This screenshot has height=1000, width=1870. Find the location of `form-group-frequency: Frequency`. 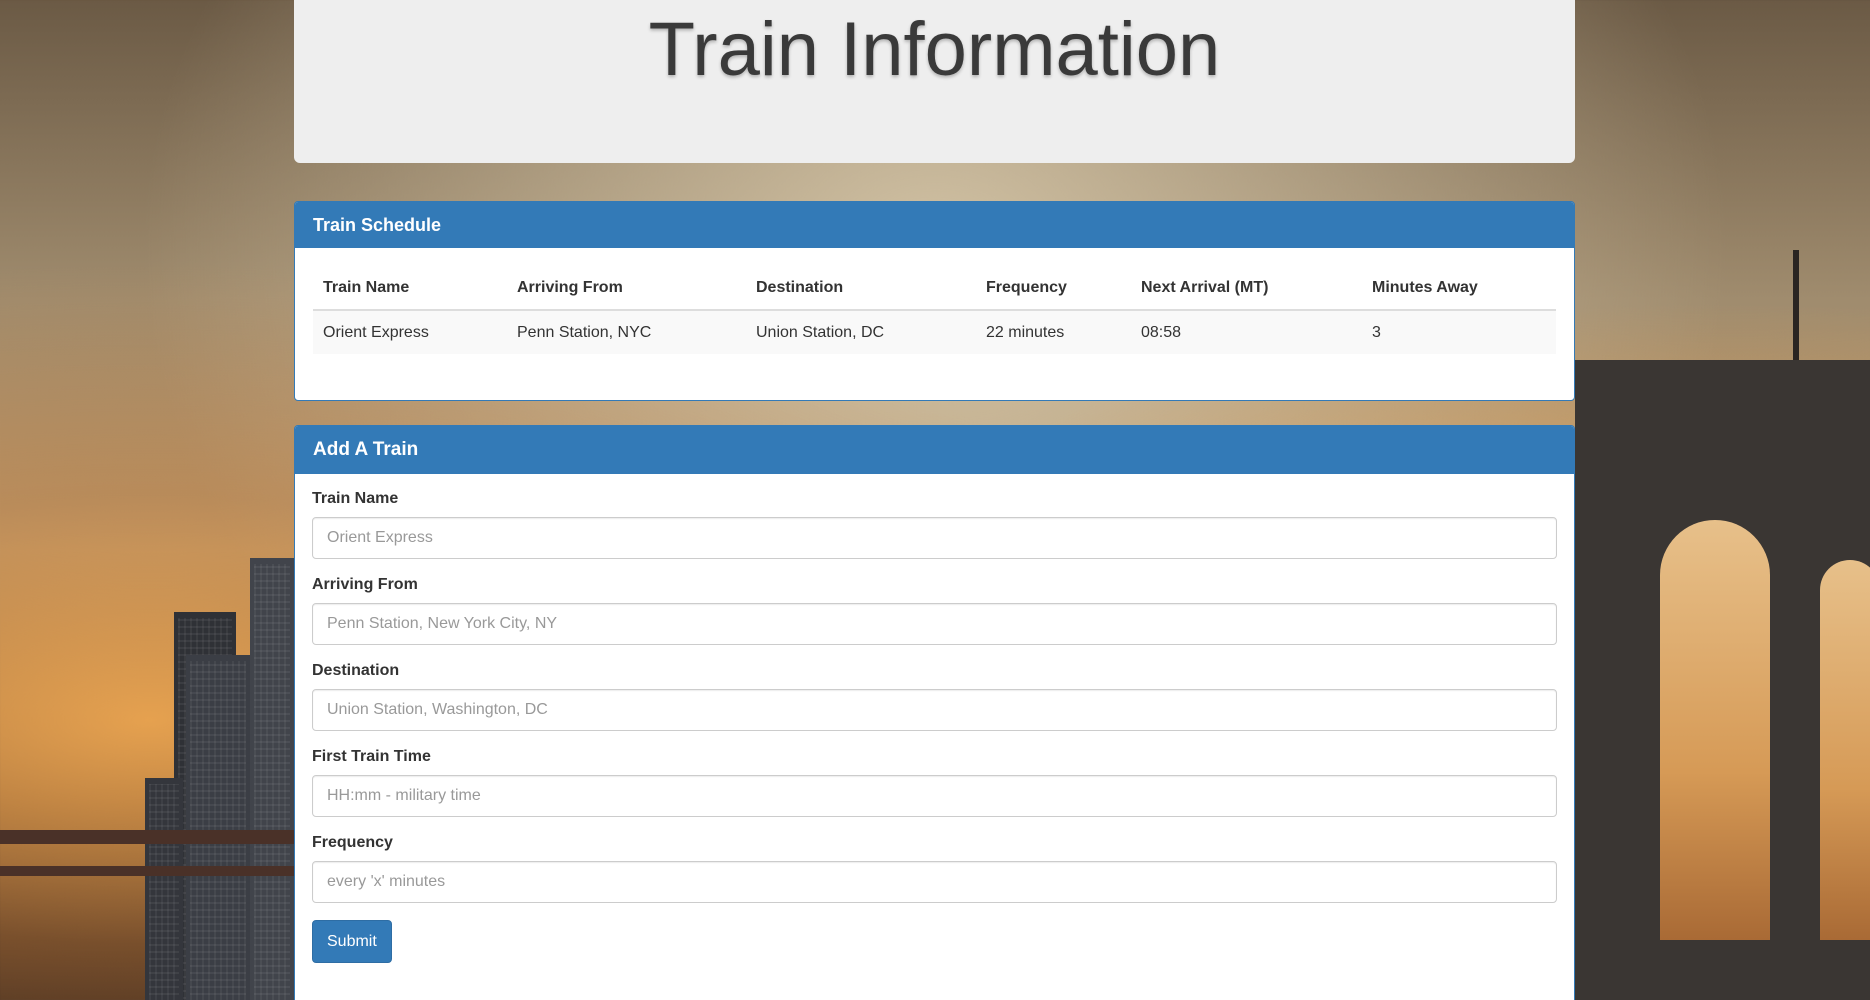

form-group-frequency: Frequency is located at coordinates (934, 868).